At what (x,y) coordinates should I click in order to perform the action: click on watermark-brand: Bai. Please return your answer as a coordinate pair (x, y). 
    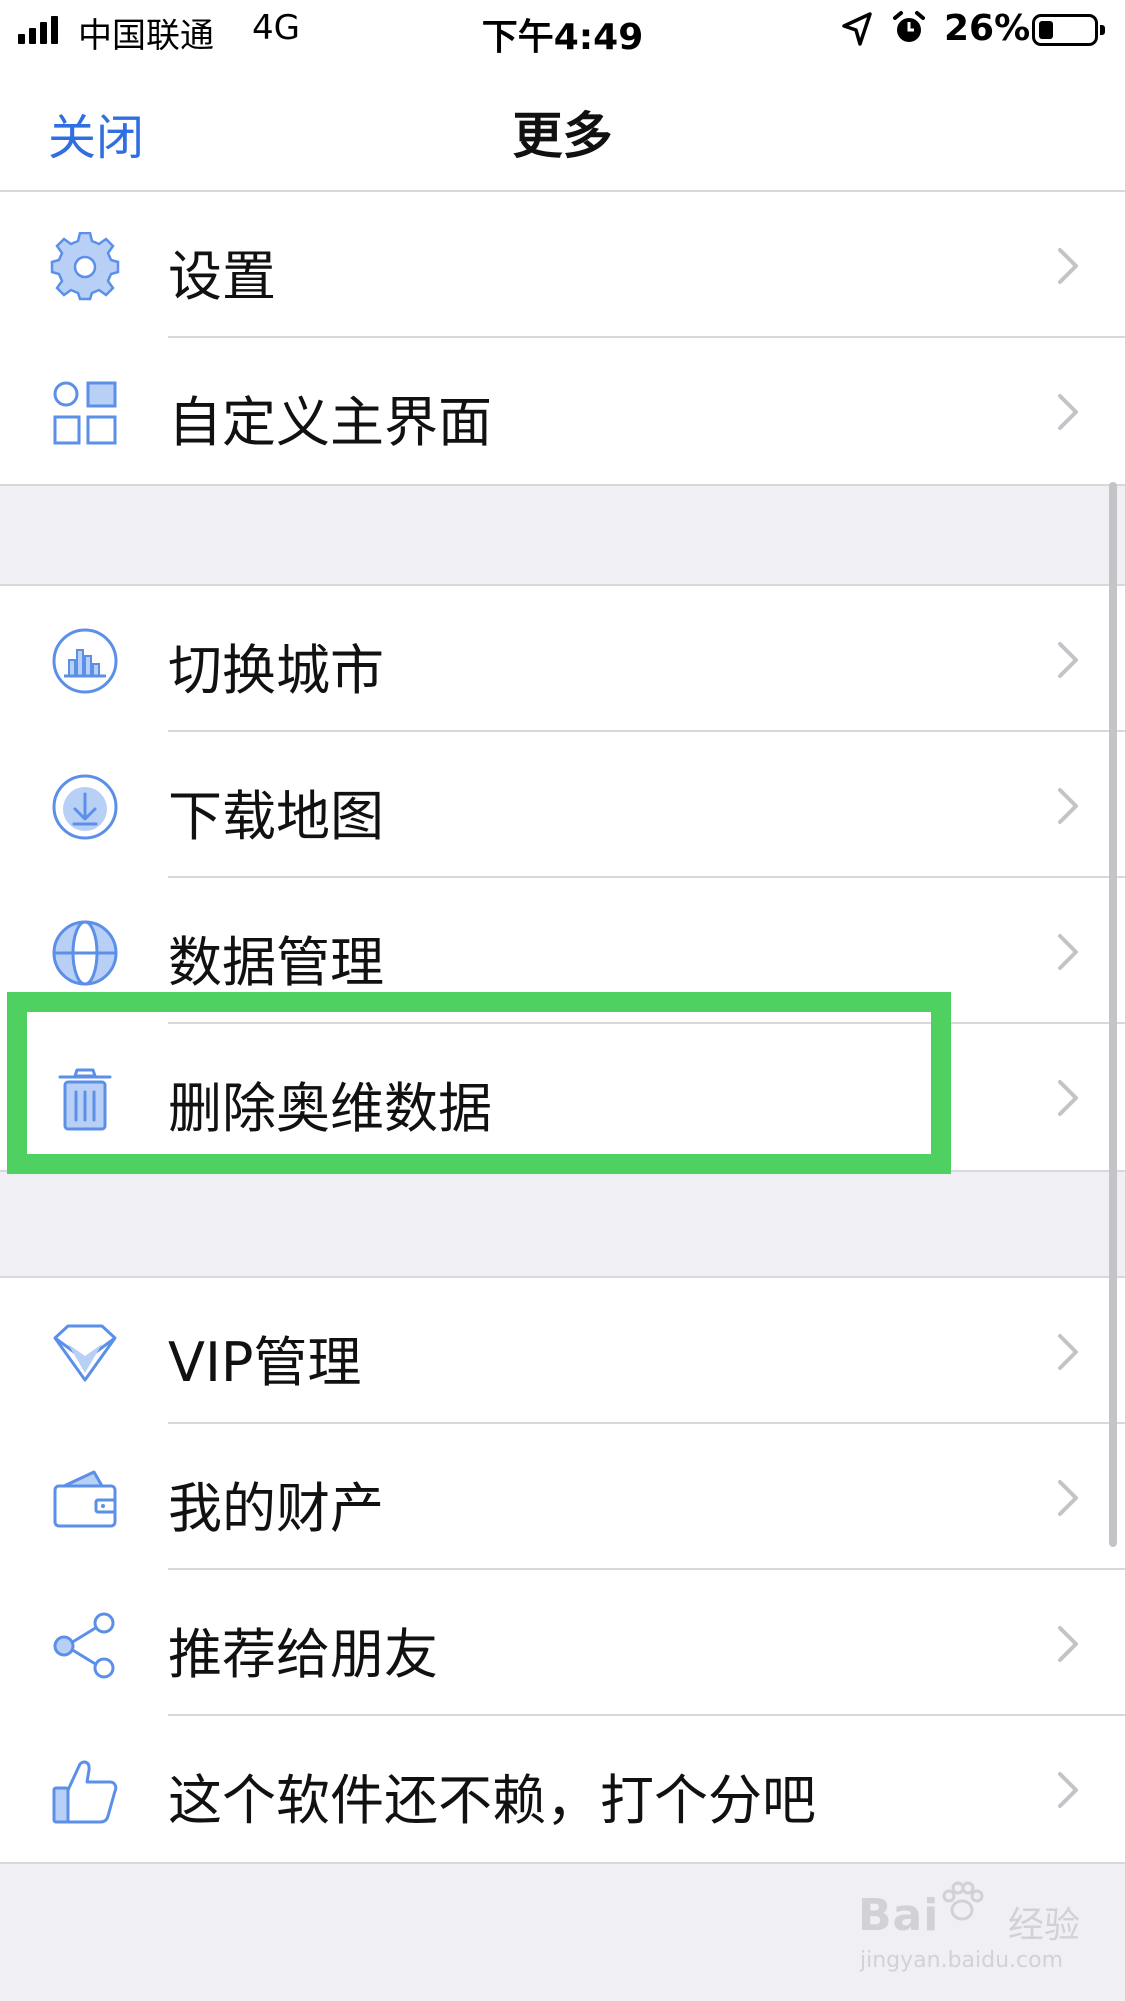
    Looking at the image, I should click on (899, 1915).